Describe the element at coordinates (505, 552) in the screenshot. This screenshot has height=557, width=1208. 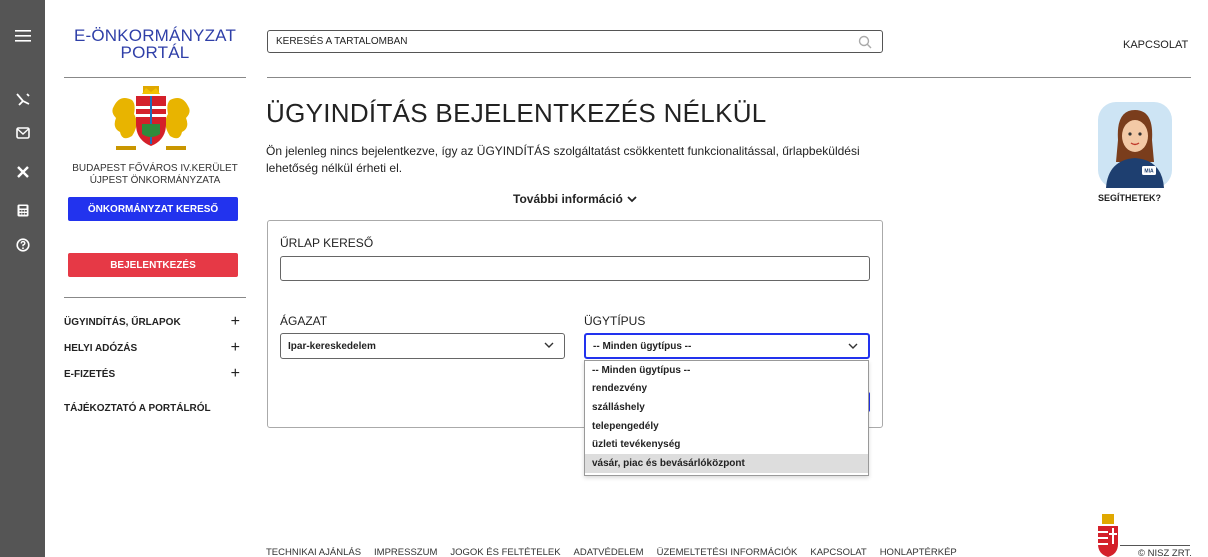
I see `footer-link: JOGOK ÉS FELTÉTELEK` at that location.